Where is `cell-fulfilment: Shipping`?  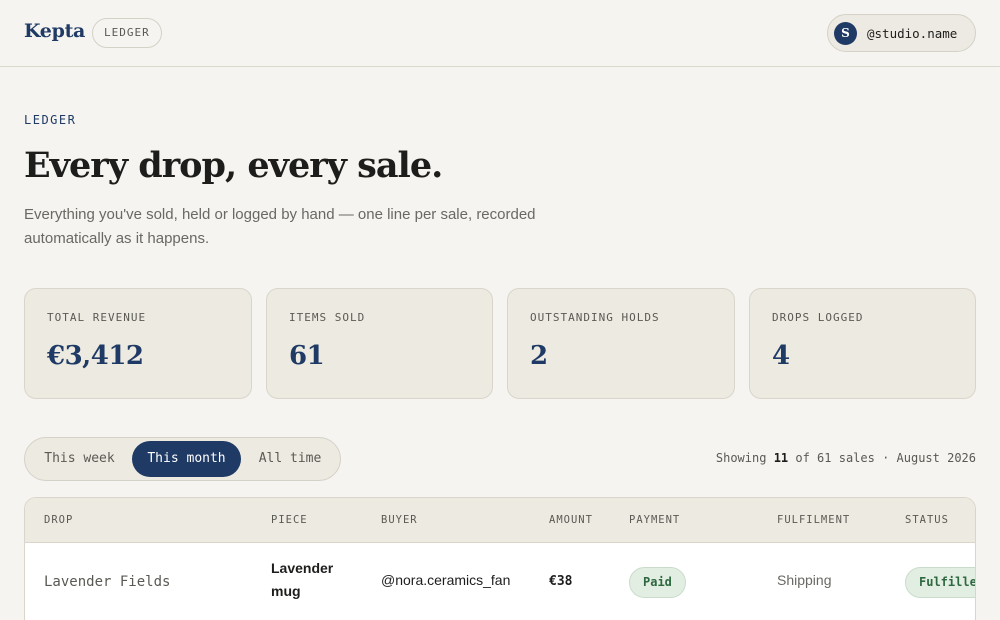 cell-fulfilment: Shipping is located at coordinates (804, 580).